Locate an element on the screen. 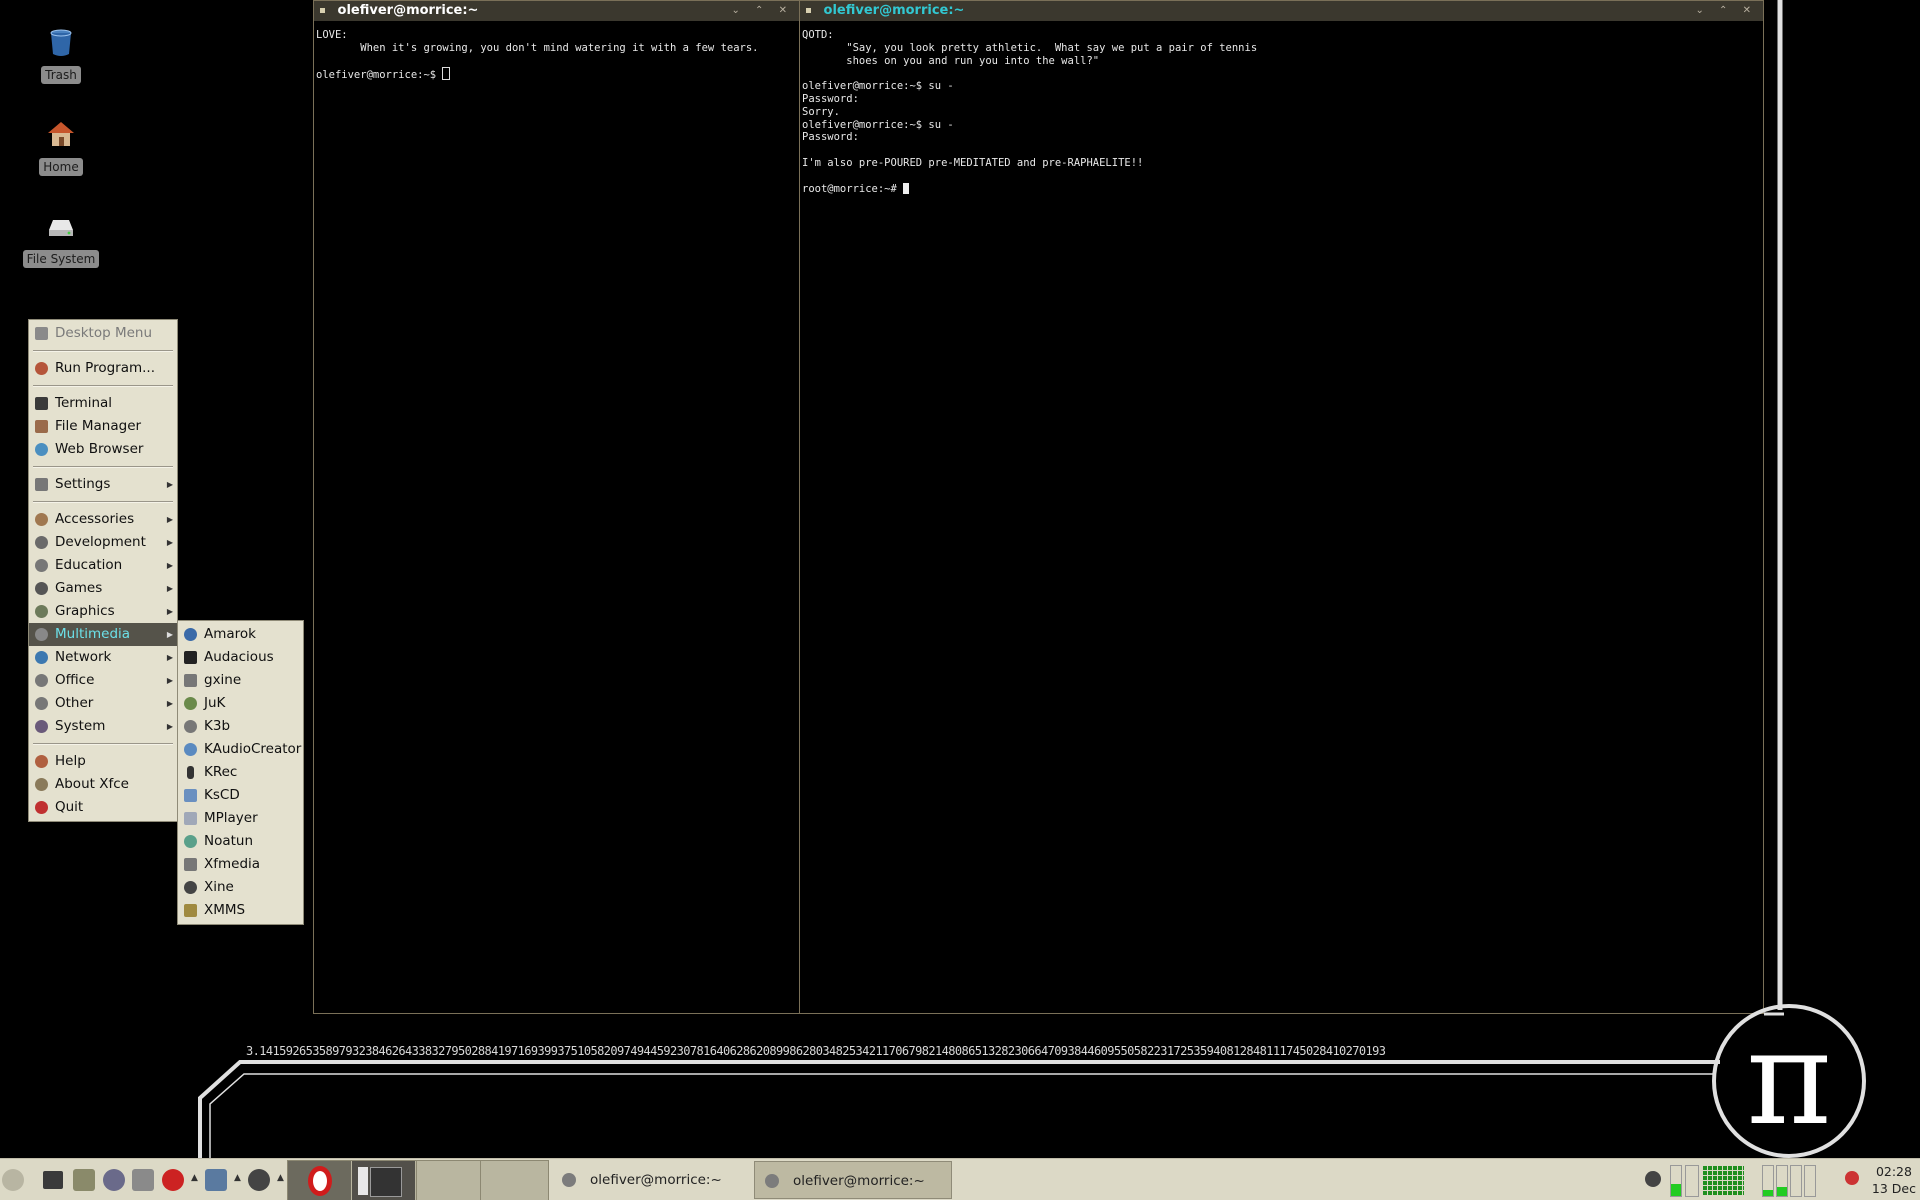  audacious-icon is located at coordinates (190, 657).